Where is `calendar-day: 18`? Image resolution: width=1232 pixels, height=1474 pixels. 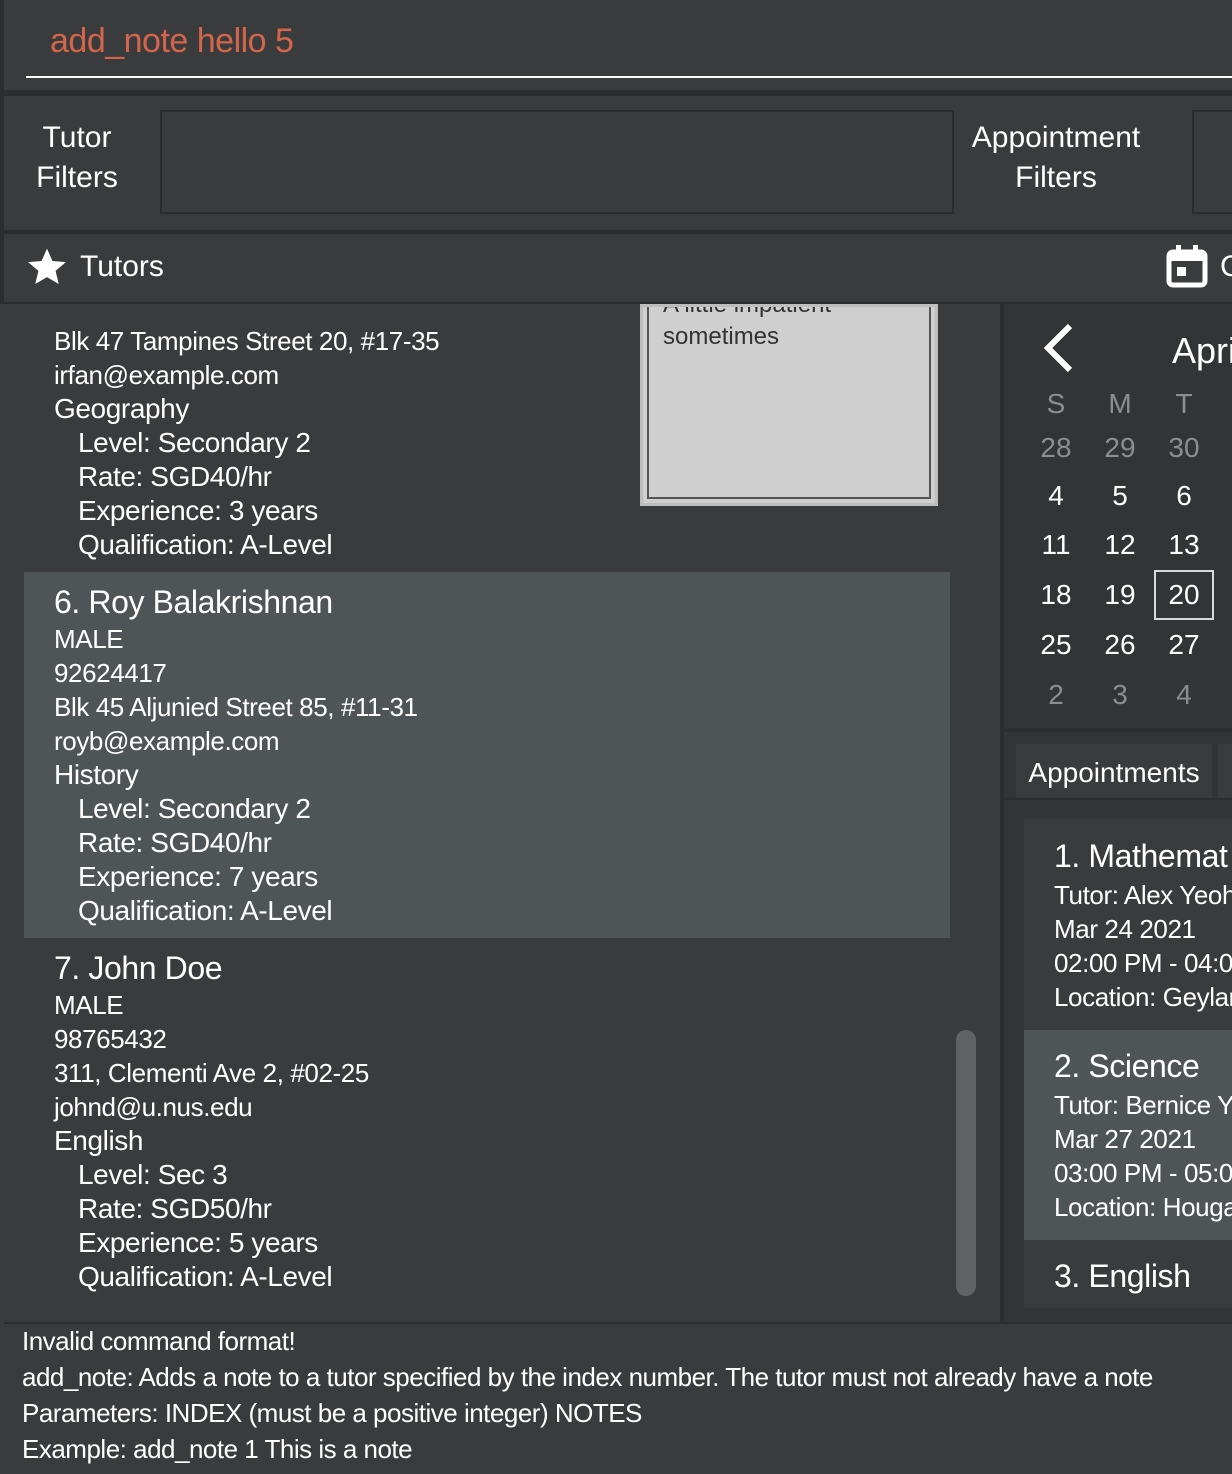 calendar-day: 18 is located at coordinates (1056, 595).